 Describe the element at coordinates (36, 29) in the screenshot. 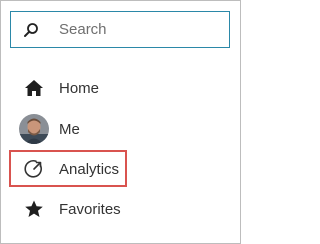

I see `search-icon` at that location.